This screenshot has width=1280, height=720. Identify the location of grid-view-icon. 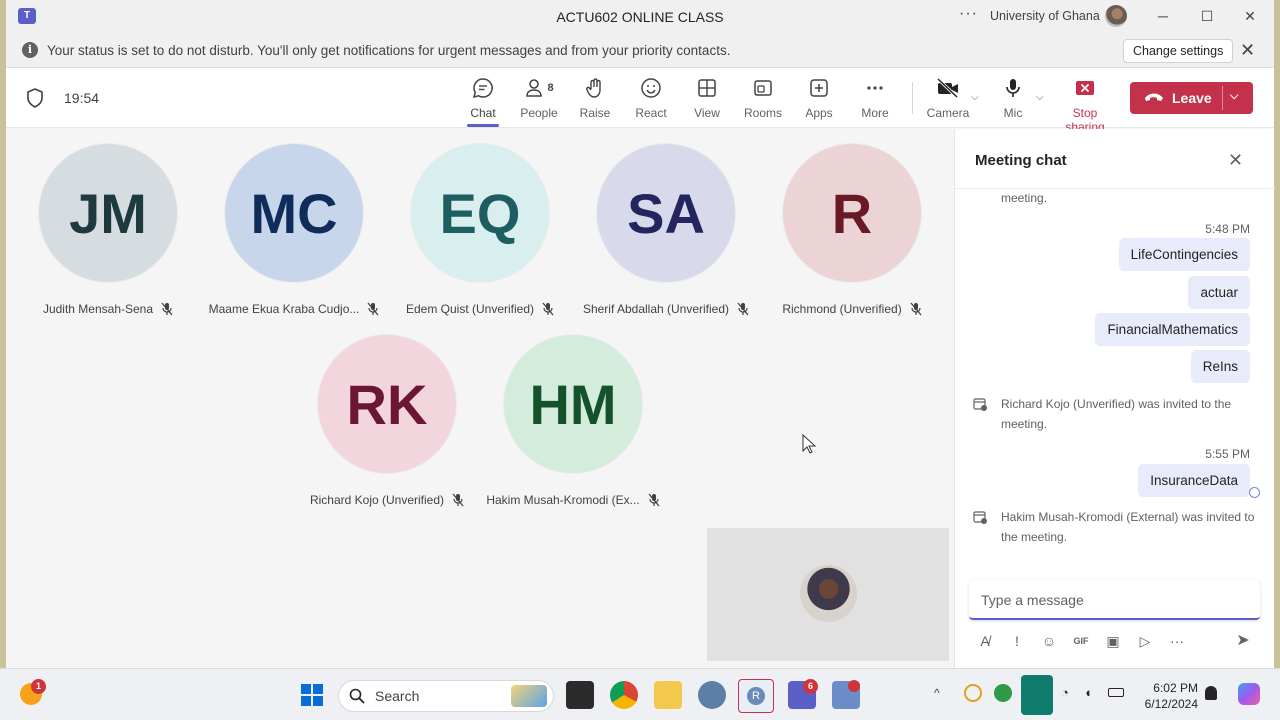
(707, 88).